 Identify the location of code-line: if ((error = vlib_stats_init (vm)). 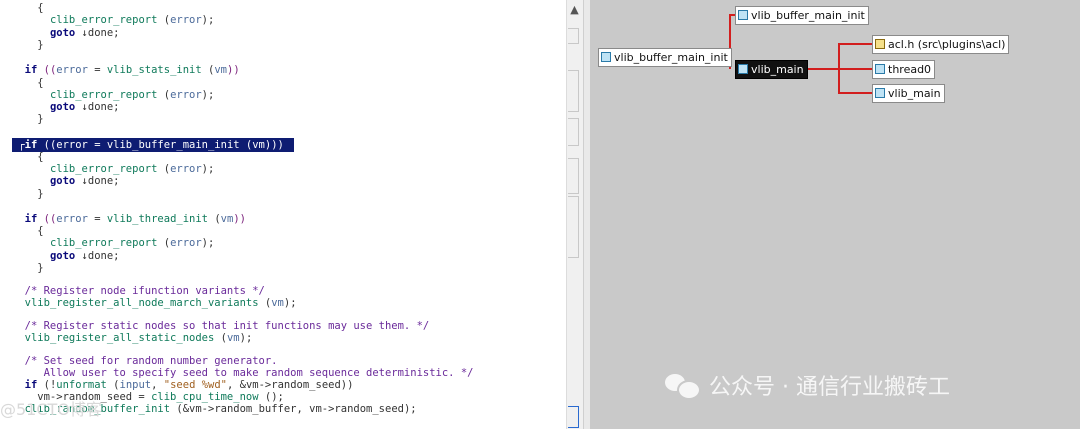
(126, 70).